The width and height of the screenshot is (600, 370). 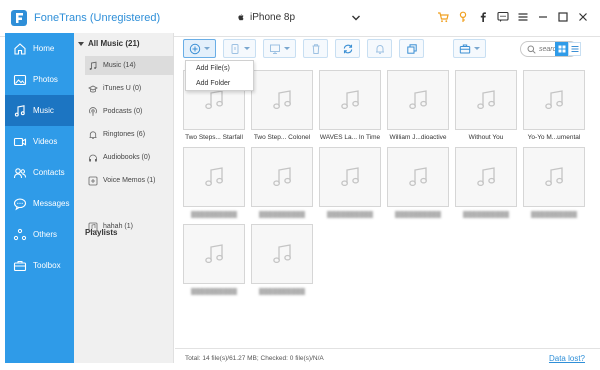 What do you see at coordinates (356, 18) in the screenshot?
I see `chevron-down-icon` at bounding box center [356, 18].